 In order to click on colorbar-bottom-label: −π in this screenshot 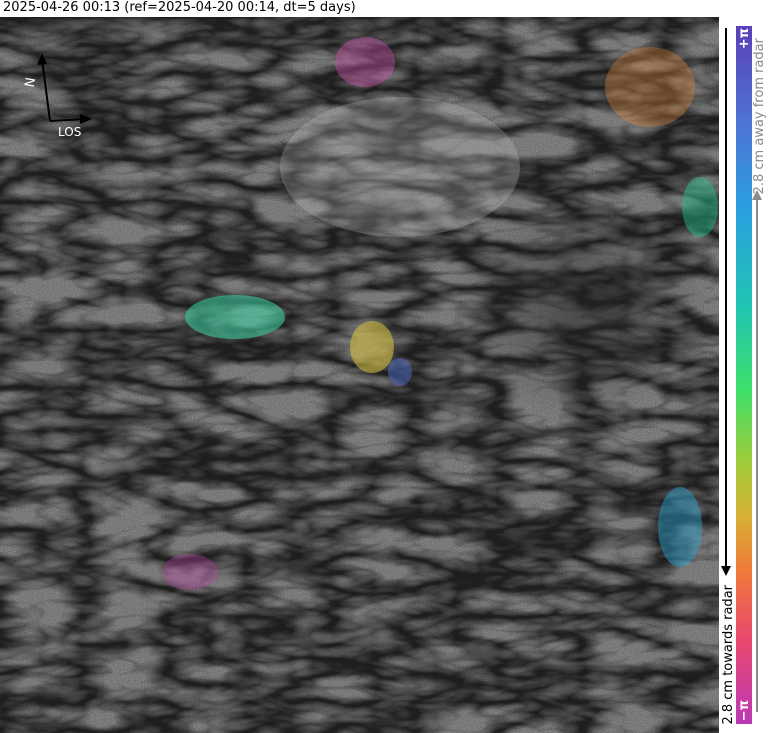, I will do `click(744, 711)`.